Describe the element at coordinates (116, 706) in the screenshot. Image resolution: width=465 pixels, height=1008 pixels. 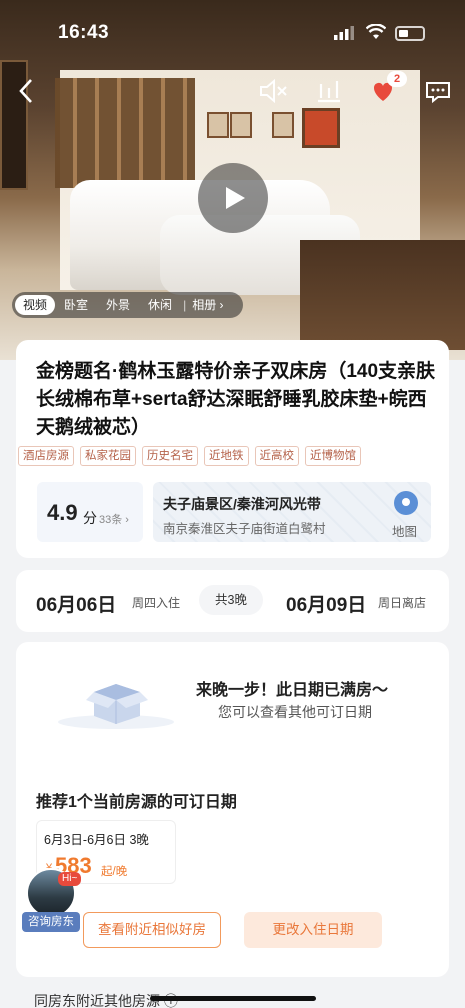
I see `empty-box-icon` at that location.